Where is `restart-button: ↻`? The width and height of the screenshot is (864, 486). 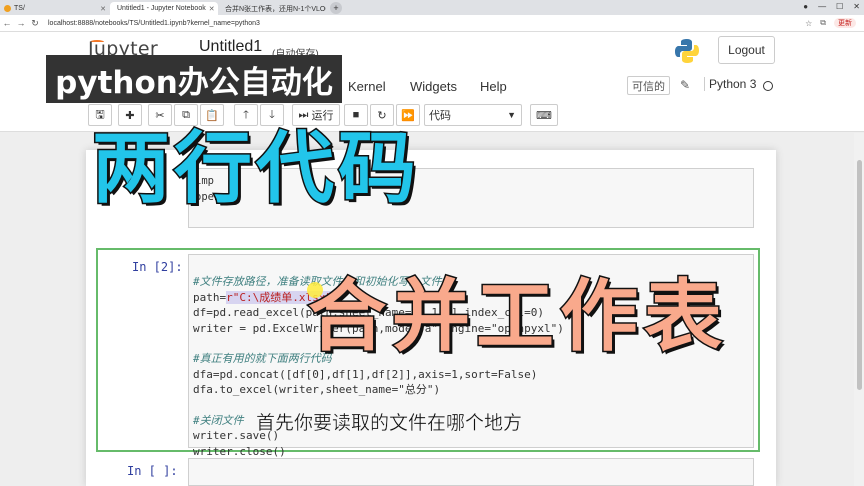
restart-button: ↻ is located at coordinates (382, 115).